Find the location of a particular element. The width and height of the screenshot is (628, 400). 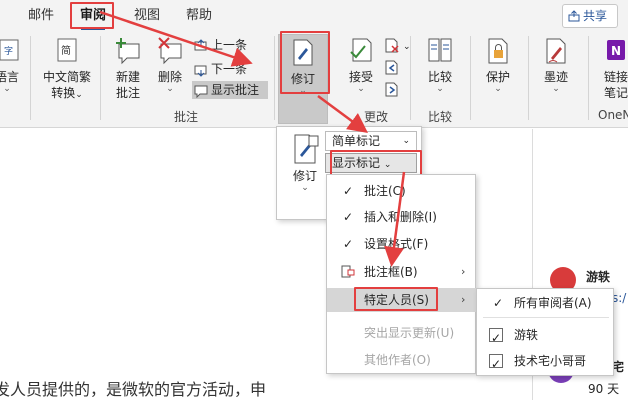

next-label: 下一条 is located at coordinates (229, 69).